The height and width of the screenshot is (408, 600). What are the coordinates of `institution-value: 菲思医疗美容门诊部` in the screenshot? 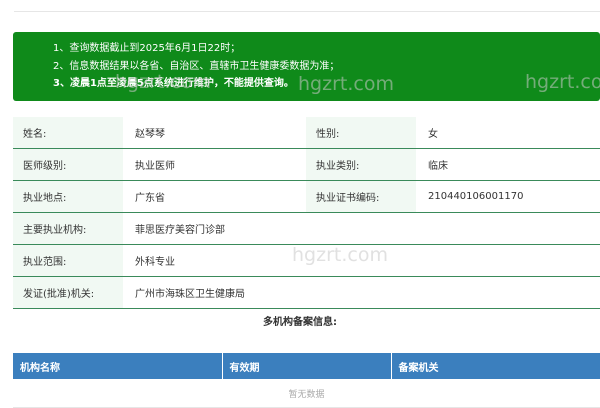 It's located at (361, 228).